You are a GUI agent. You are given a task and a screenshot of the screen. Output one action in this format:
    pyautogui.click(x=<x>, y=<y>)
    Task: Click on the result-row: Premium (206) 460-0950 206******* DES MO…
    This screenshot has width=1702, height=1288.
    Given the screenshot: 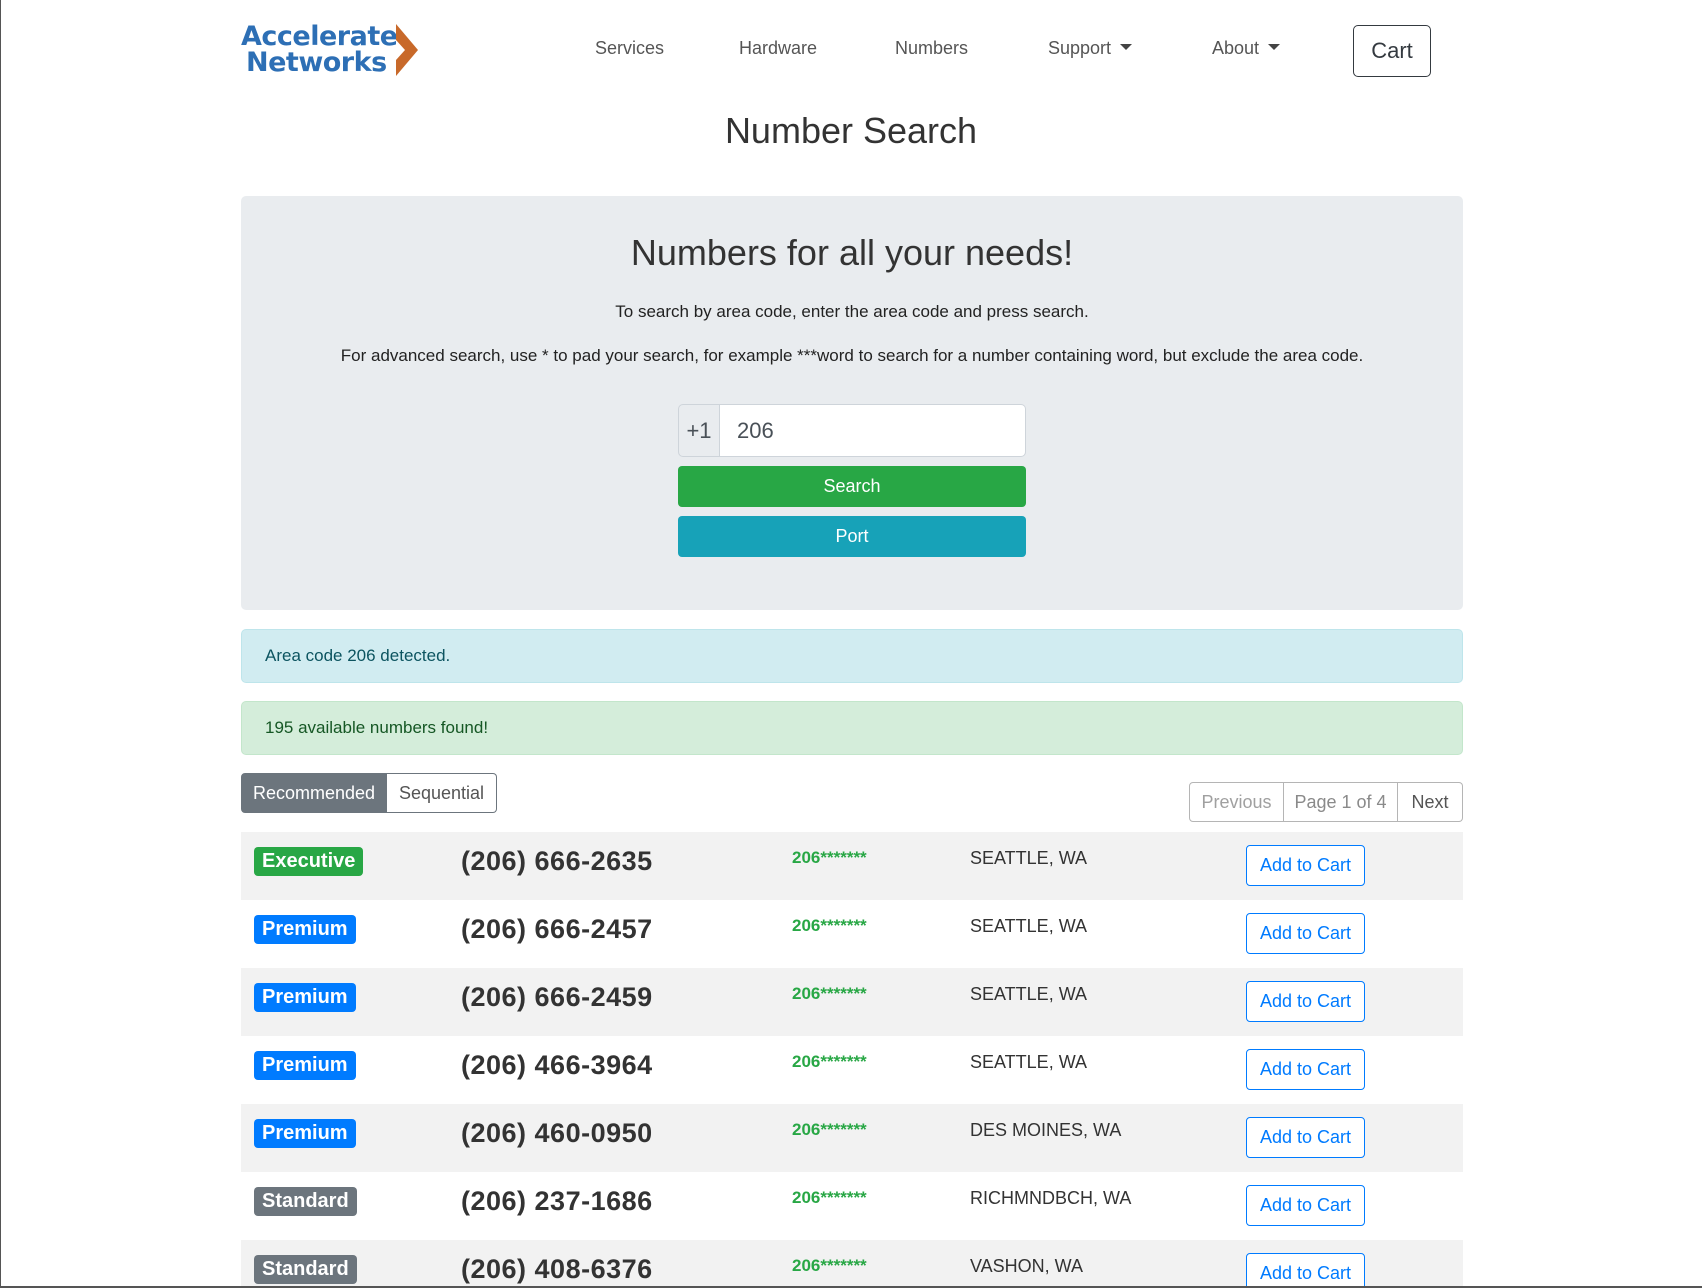 What is the action you would take?
    pyautogui.click(x=852, y=1138)
    